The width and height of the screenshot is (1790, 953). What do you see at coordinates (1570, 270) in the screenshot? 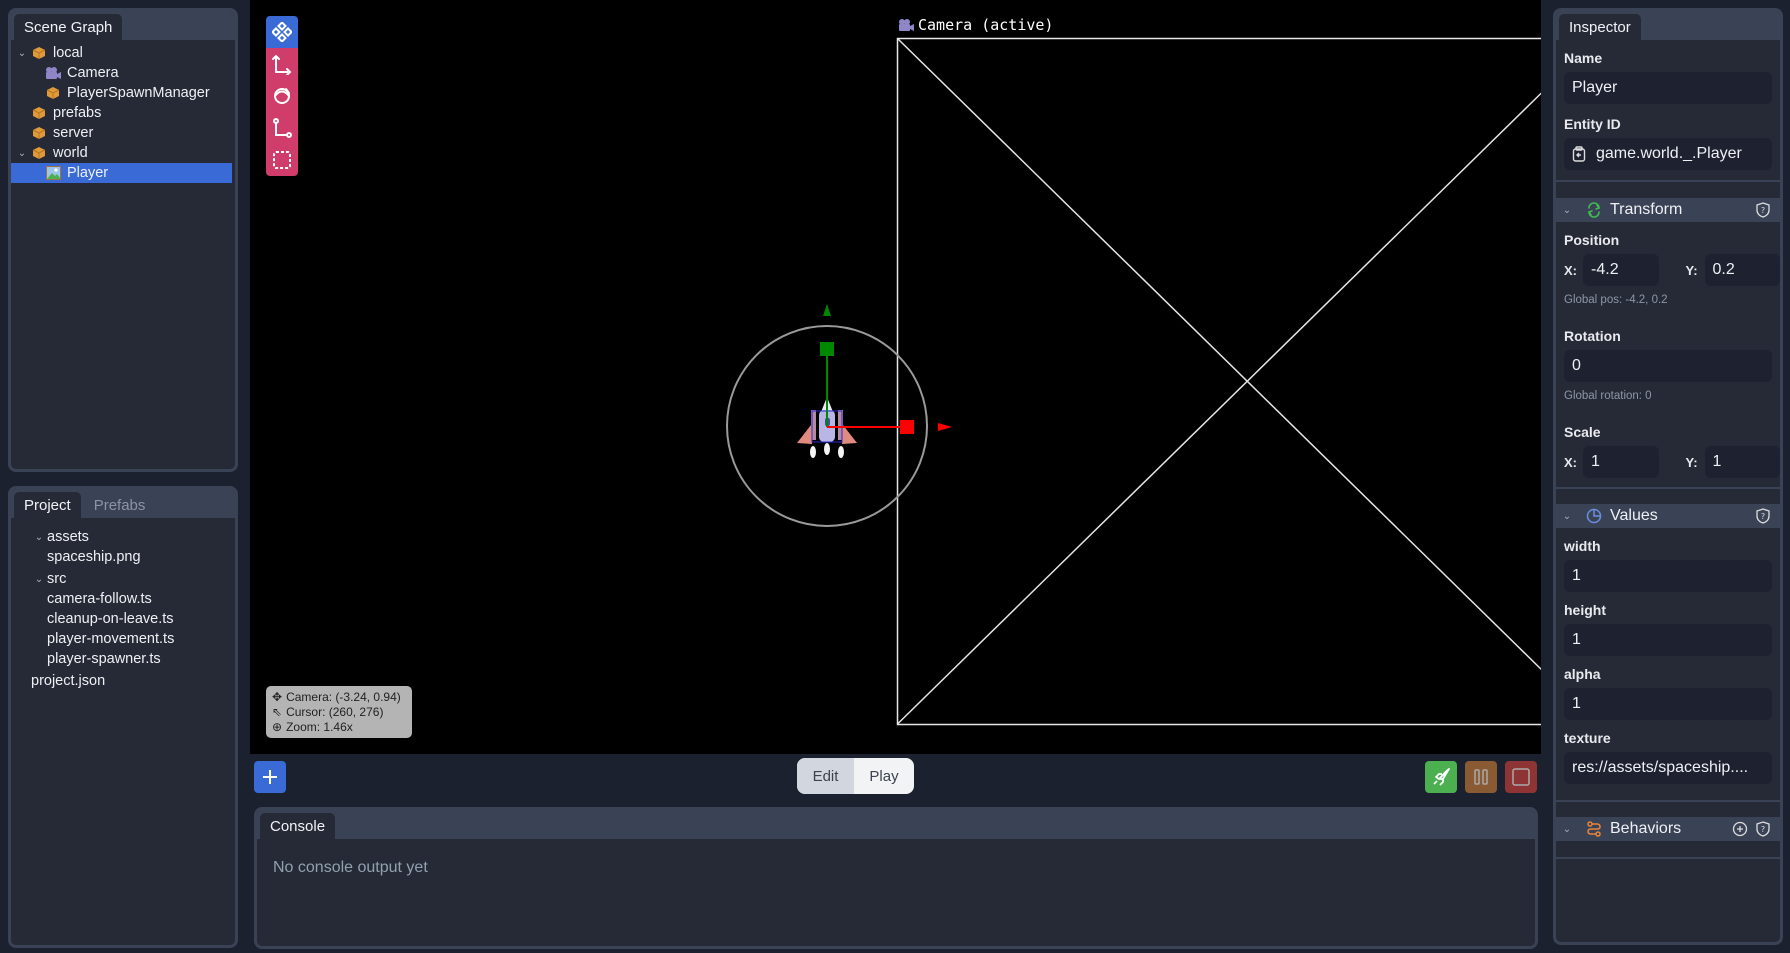
I see `pos-x-label: X:` at bounding box center [1570, 270].